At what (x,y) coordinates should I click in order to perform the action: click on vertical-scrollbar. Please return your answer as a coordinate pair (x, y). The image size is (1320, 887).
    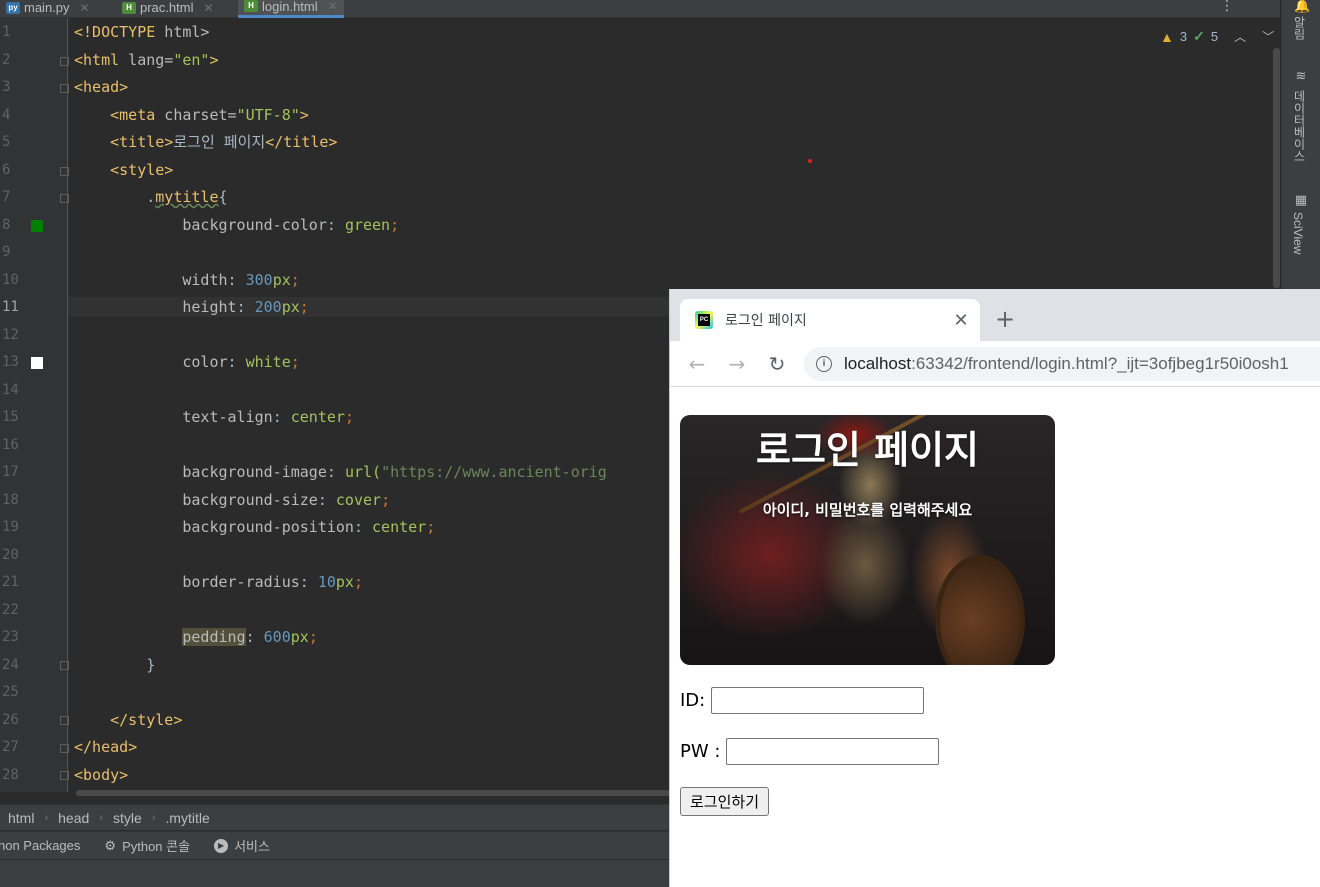
    Looking at the image, I should click on (1276, 168).